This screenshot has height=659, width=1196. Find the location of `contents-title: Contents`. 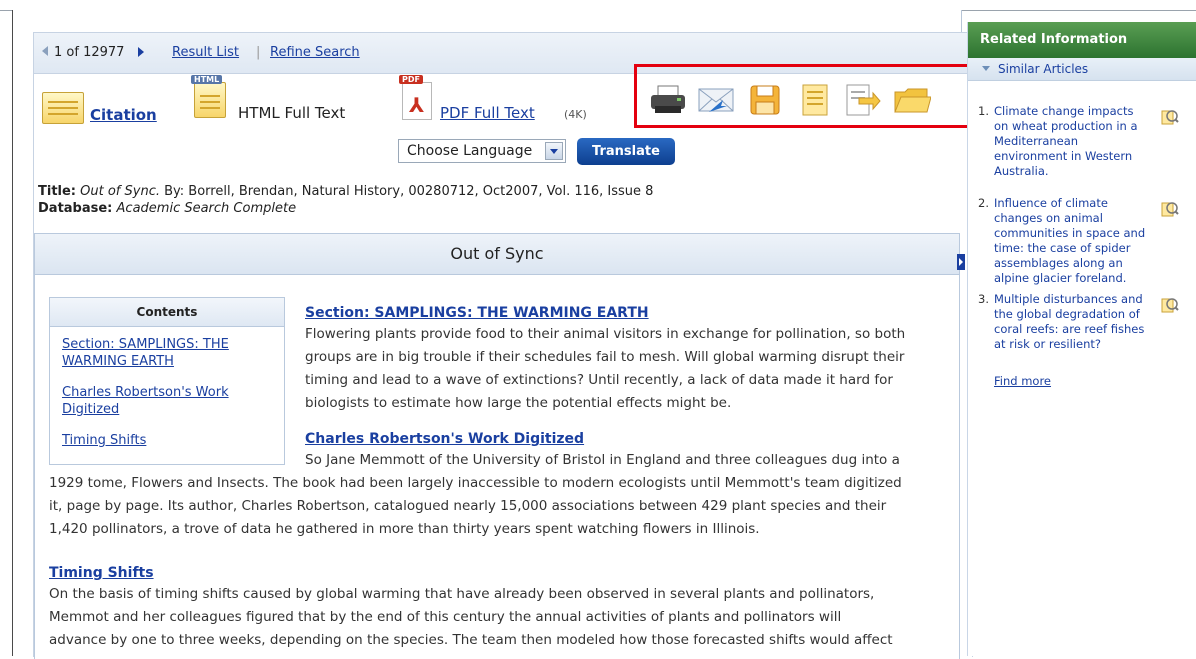

contents-title: Contents is located at coordinates (167, 312).